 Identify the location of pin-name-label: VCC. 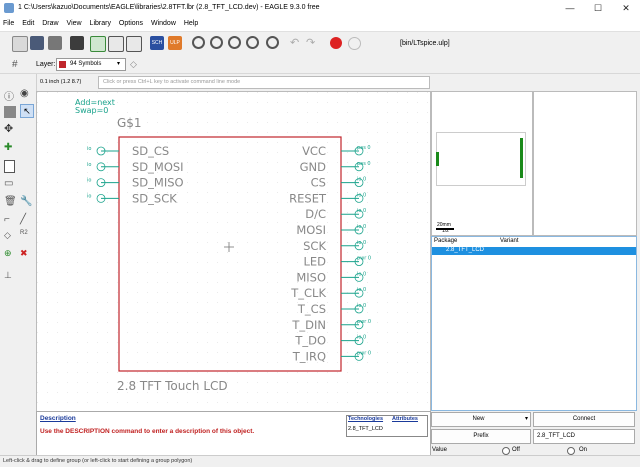
(314, 151).